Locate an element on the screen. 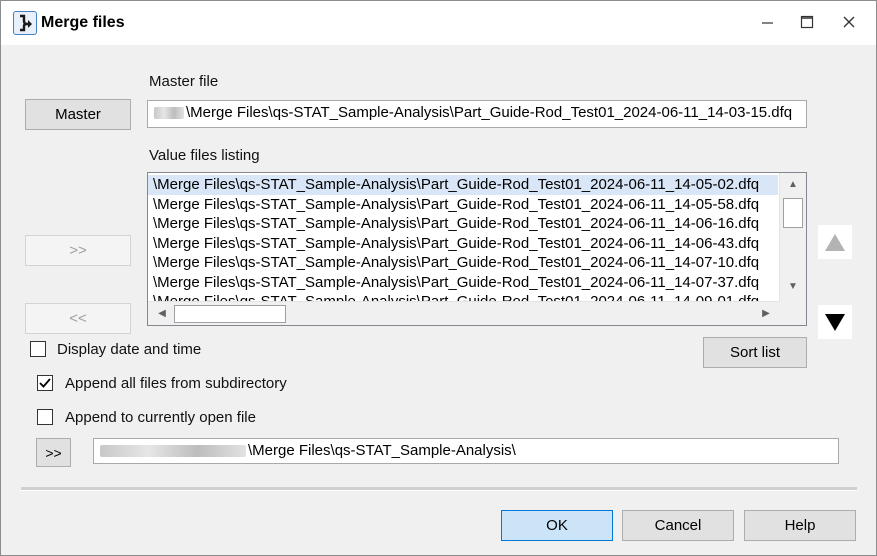 The height and width of the screenshot is (556, 877). vertical-scrollbar: ▲ ▼ is located at coordinates (792, 237).